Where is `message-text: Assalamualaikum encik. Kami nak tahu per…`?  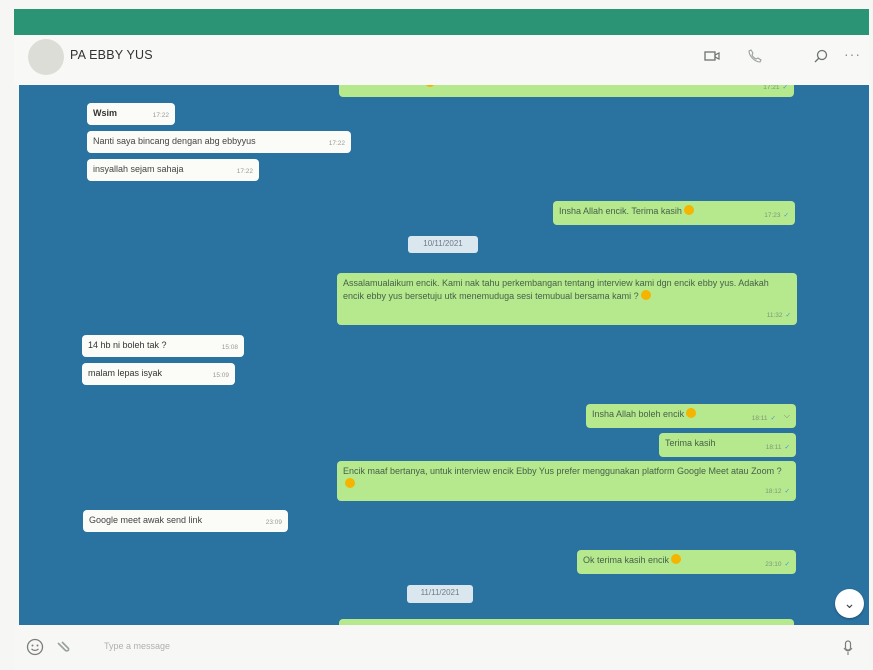
message-text: Assalamualaikum encik. Kami nak tahu per… is located at coordinates (556, 289).